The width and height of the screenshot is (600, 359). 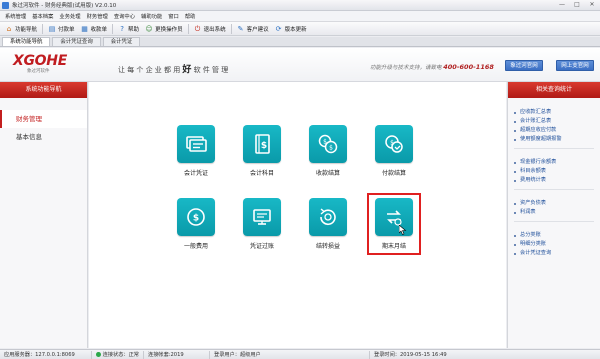 I want to click on nav-item-finance: 财务管理, so click(x=43, y=119).